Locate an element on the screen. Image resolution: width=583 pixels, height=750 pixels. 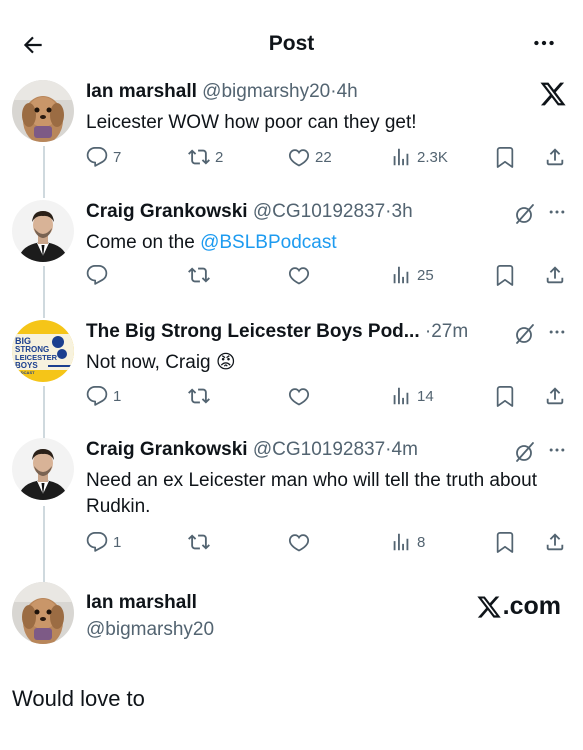
views-button: 14 is located at coordinates (412, 396).